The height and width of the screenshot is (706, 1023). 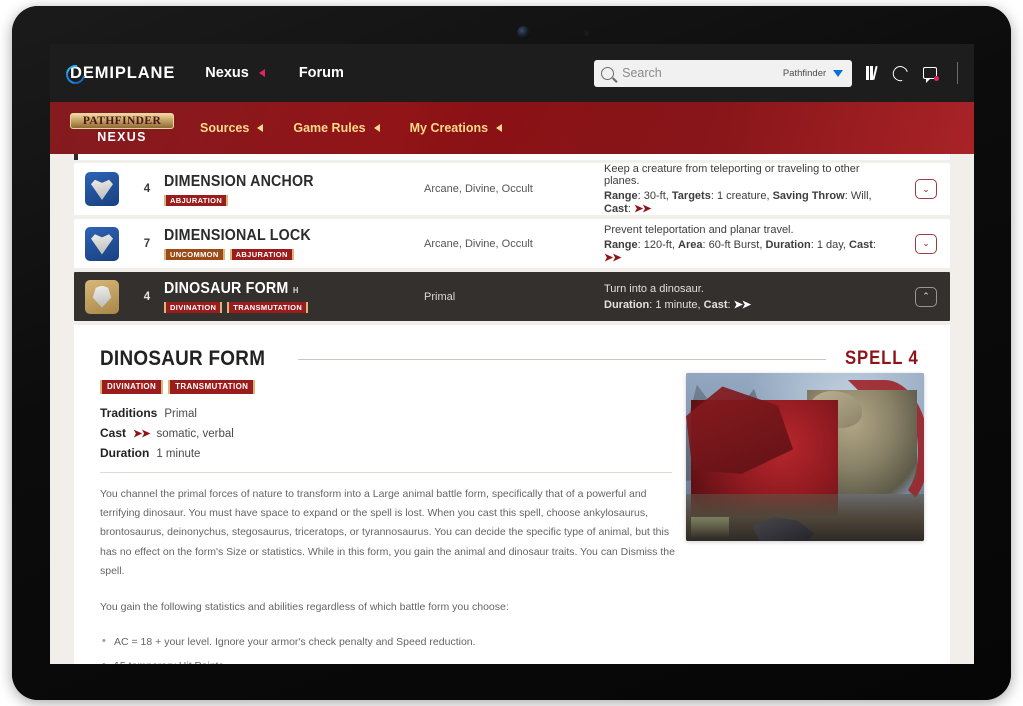 What do you see at coordinates (702, 73) in the screenshot?
I see `search-input: Search` at bounding box center [702, 73].